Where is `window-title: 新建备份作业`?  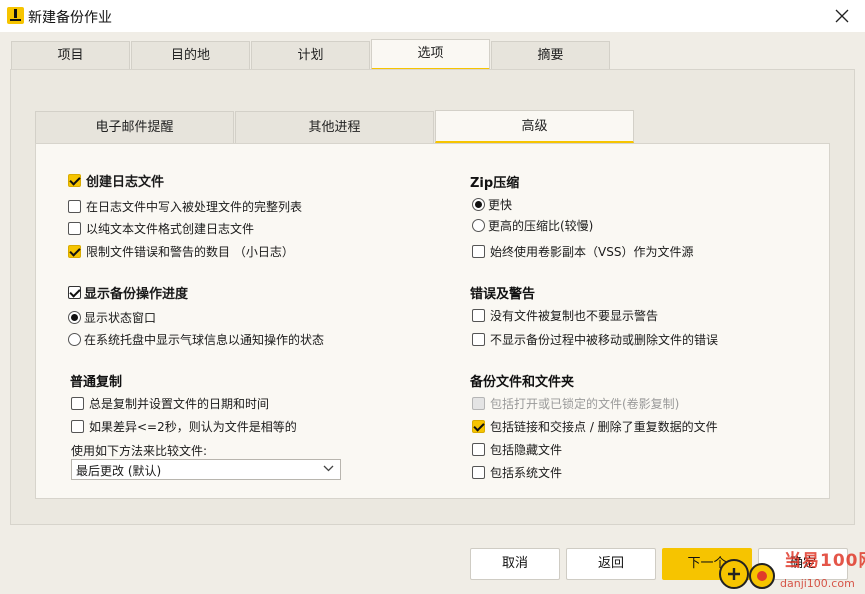
window-title: 新建备份作业 is located at coordinates (70, 18).